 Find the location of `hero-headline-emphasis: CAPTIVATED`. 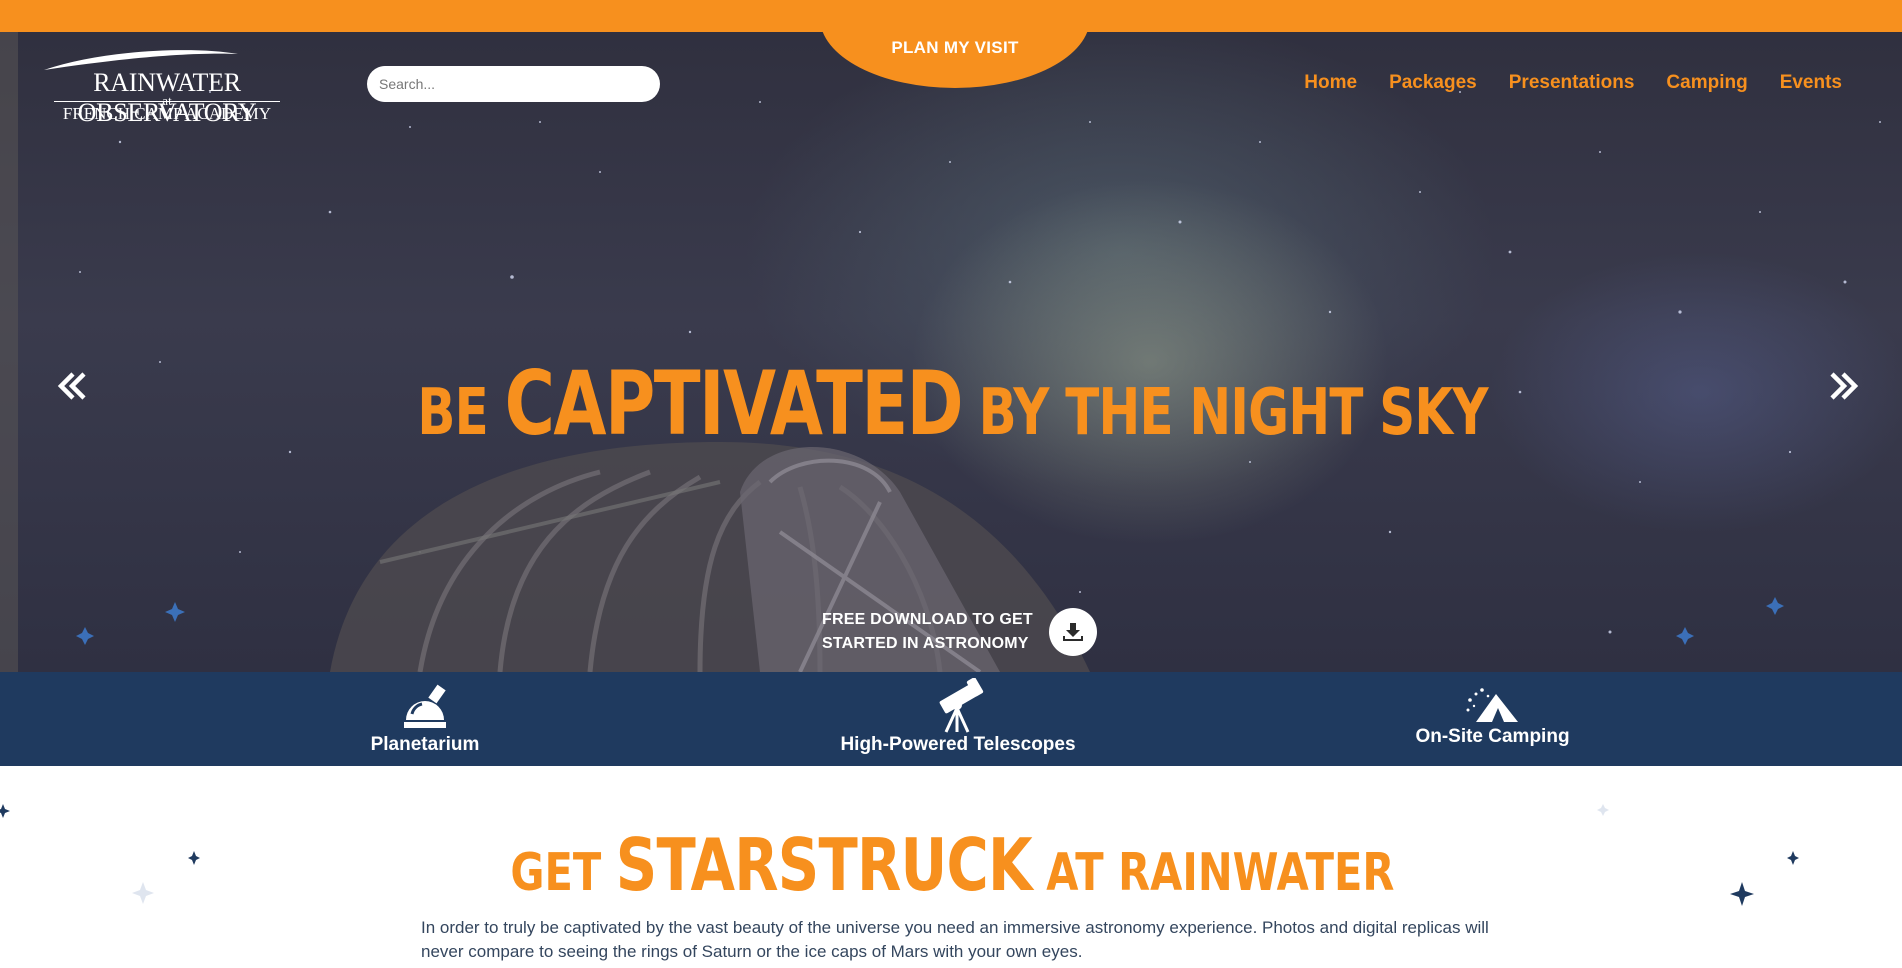

hero-headline-emphasis: CAPTIVATED is located at coordinates (734, 403).